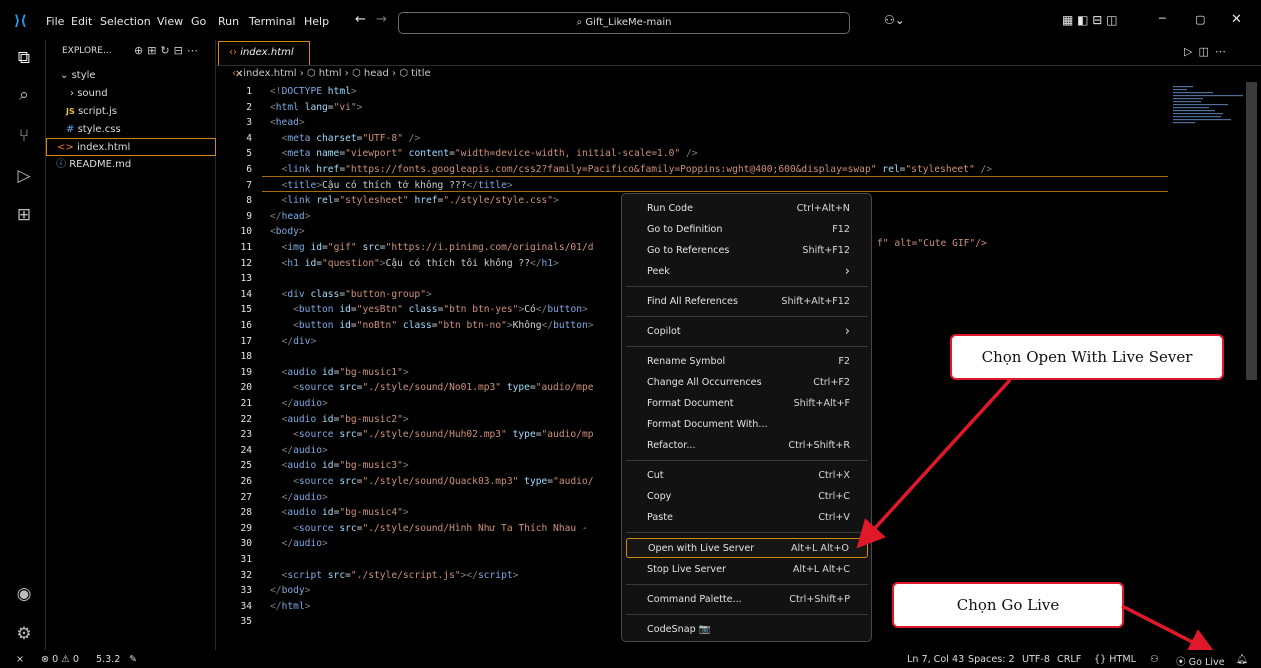 The height and width of the screenshot is (668, 1261). What do you see at coordinates (1069, 659) in the screenshot?
I see `line-ending: CRLF` at bounding box center [1069, 659].